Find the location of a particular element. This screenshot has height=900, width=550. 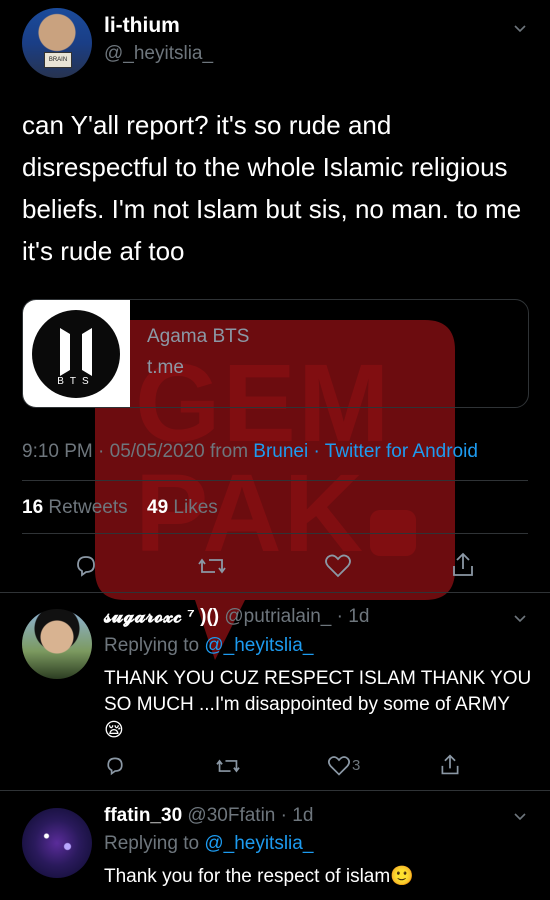

card-title: Agama BTS is located at coordinates (198, 336).